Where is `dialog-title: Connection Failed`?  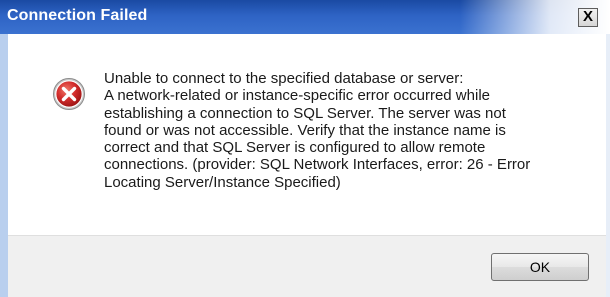 dialog-title: Connection Failed is located at coordinates (77, 15).